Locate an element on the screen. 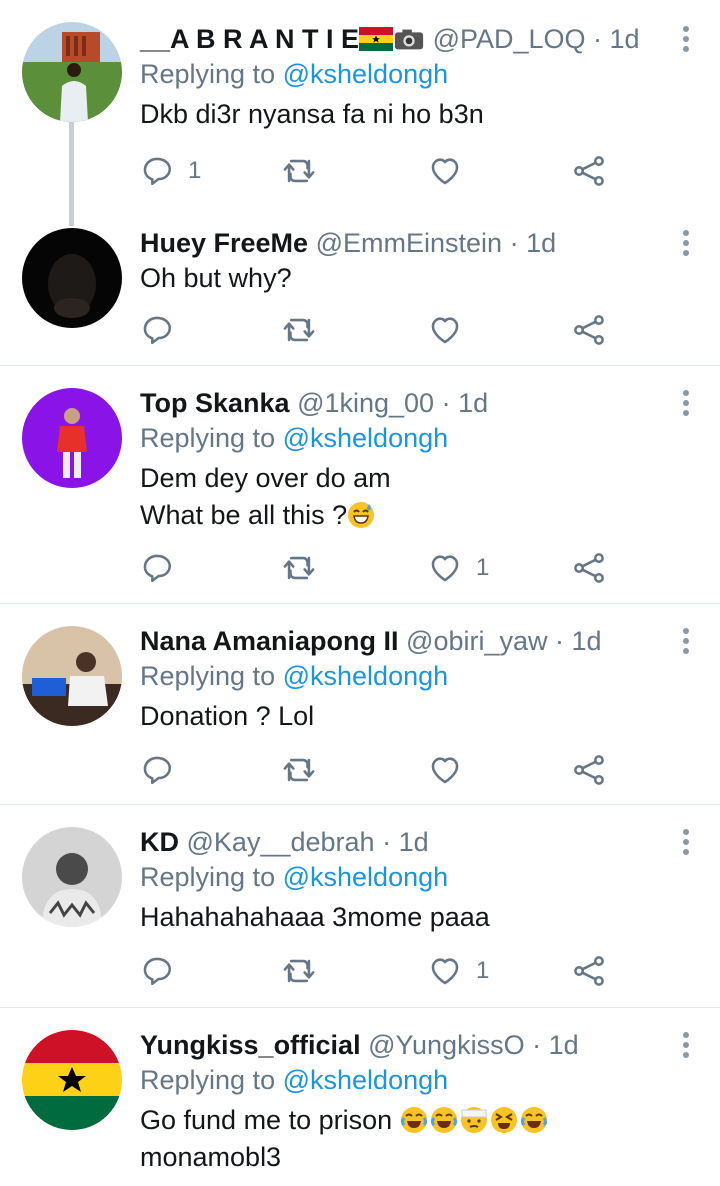 This screenshot has width=720, height=1186. user-handle: @YungkissO is located at coordinates (446, 1045).